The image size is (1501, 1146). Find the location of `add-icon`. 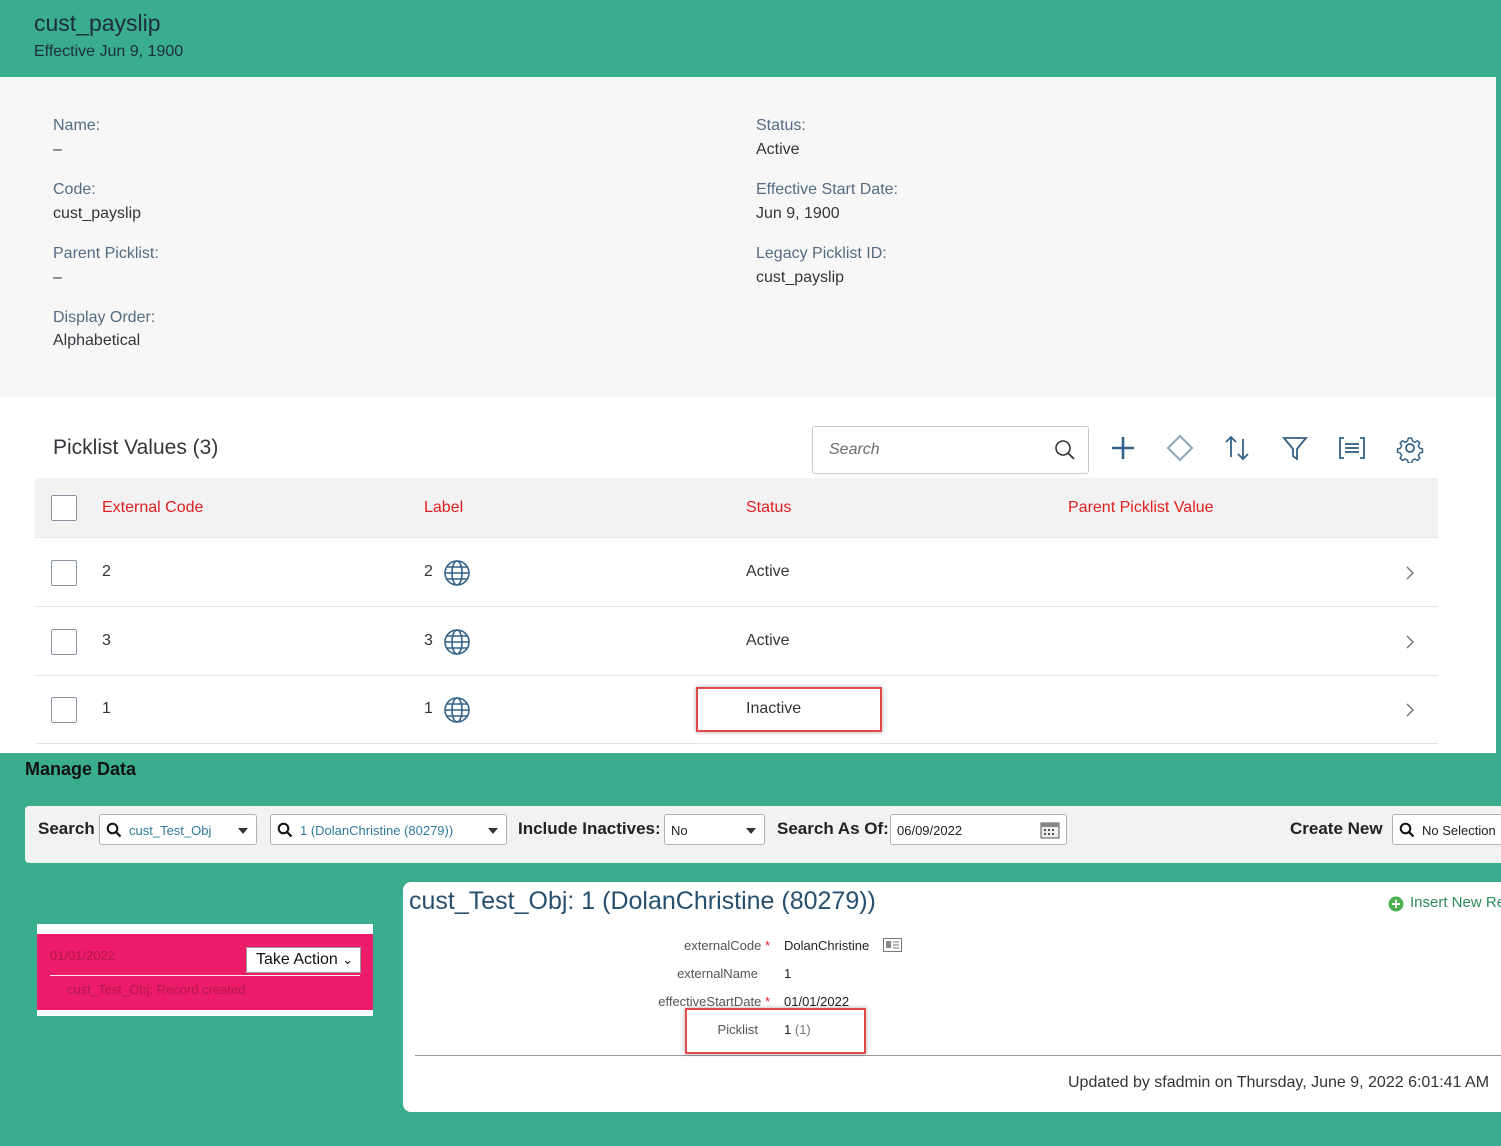

add-icon is located at coordinates (1123, 448).